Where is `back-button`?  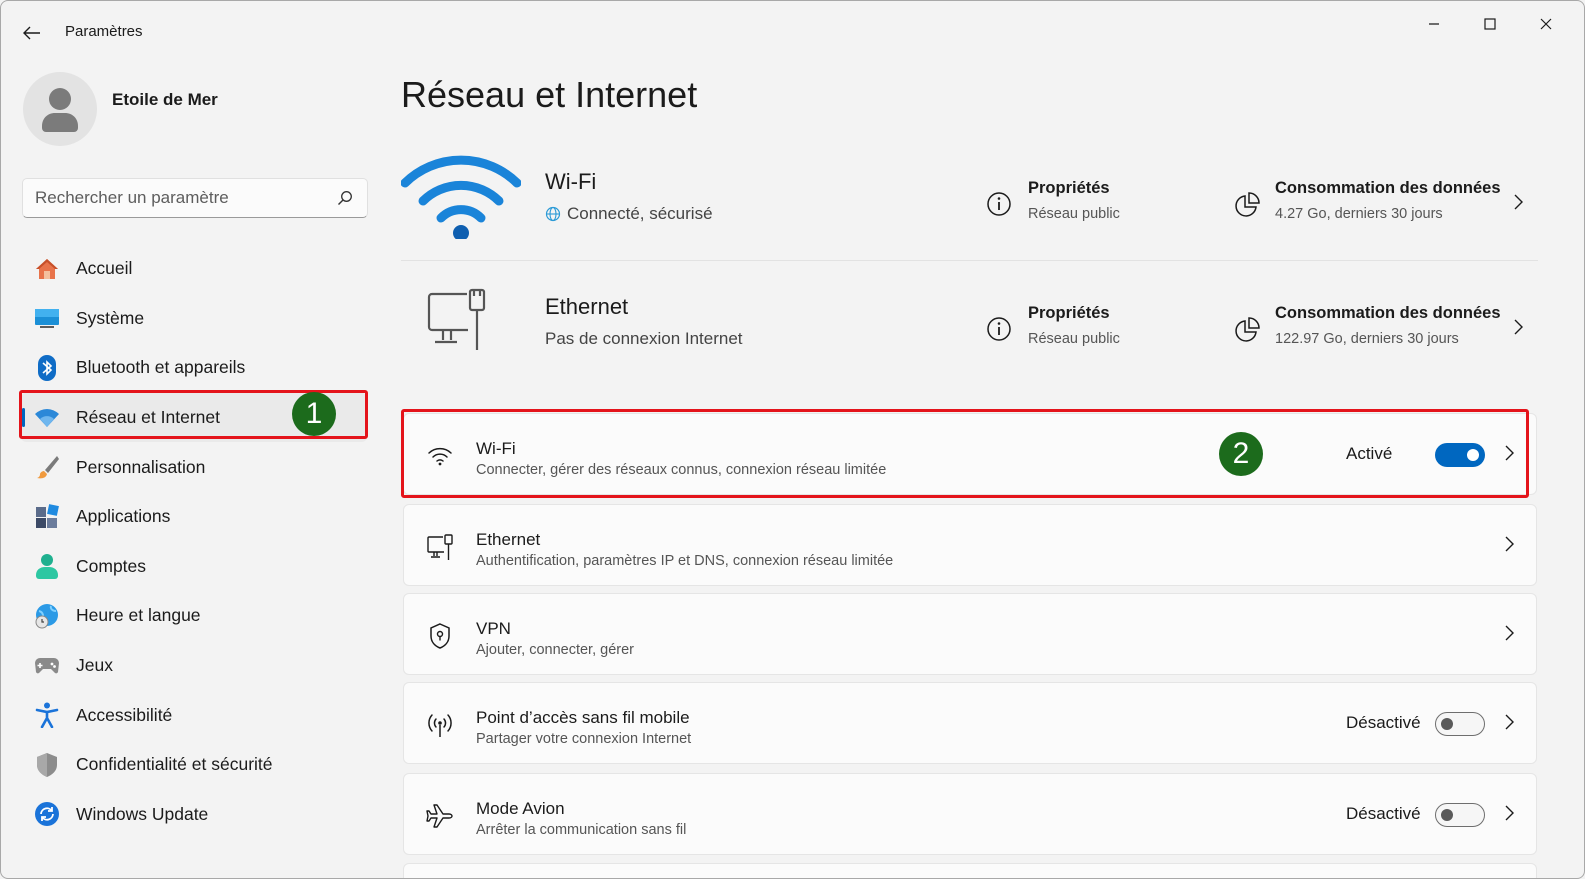 back-button is located at coordinates (32, 33).